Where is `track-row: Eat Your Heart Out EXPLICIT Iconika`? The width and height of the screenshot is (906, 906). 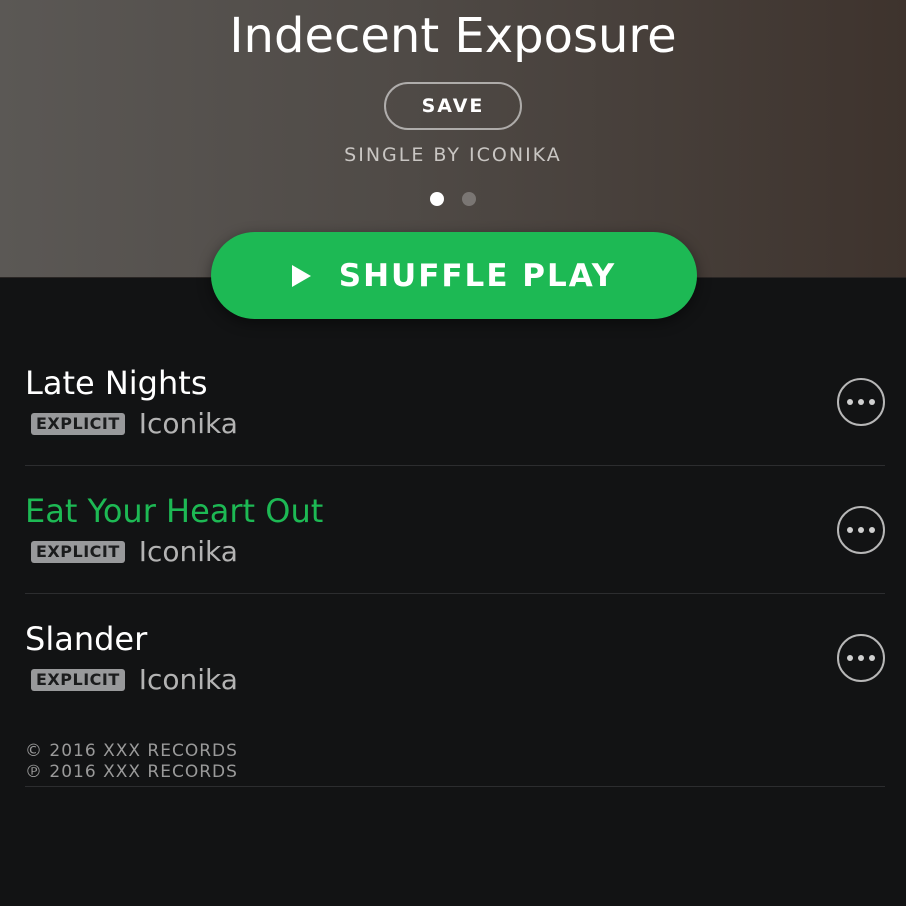 track-row: Eat Your Heart Out EXPLICIT Iconika is located at coordinates (455, 530).